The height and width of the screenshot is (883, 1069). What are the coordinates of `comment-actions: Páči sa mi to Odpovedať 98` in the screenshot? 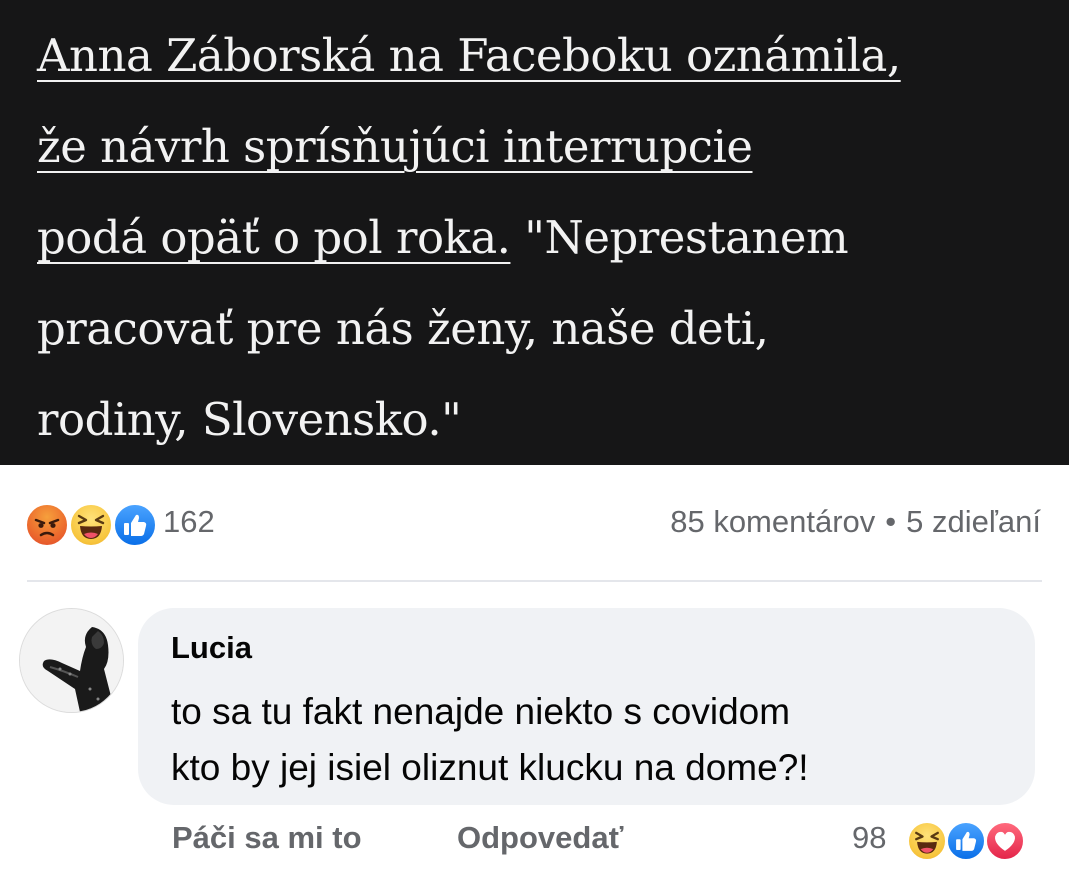 It's located at (534, 845).